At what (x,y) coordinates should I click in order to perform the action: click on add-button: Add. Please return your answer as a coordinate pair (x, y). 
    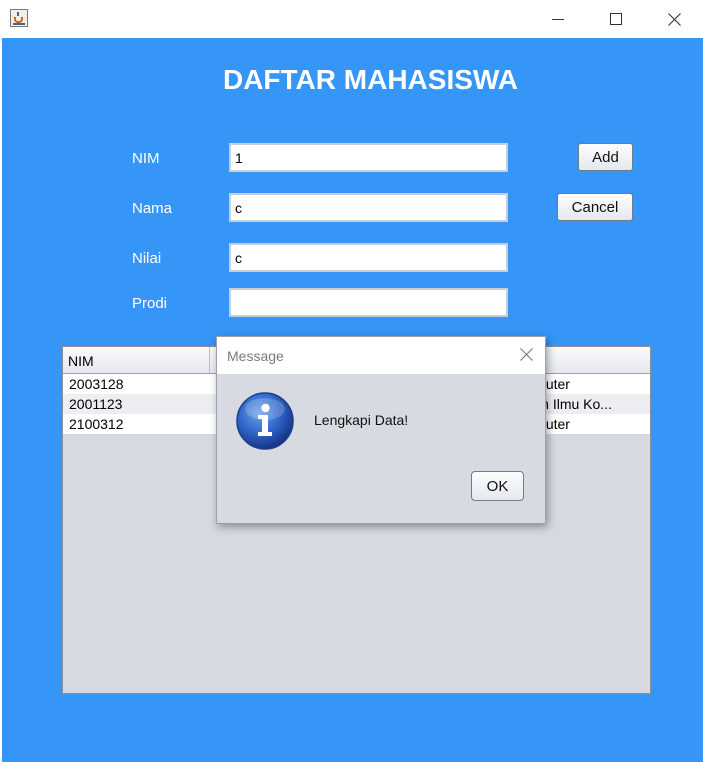
    Looking at the image, I should click on (605, 157).